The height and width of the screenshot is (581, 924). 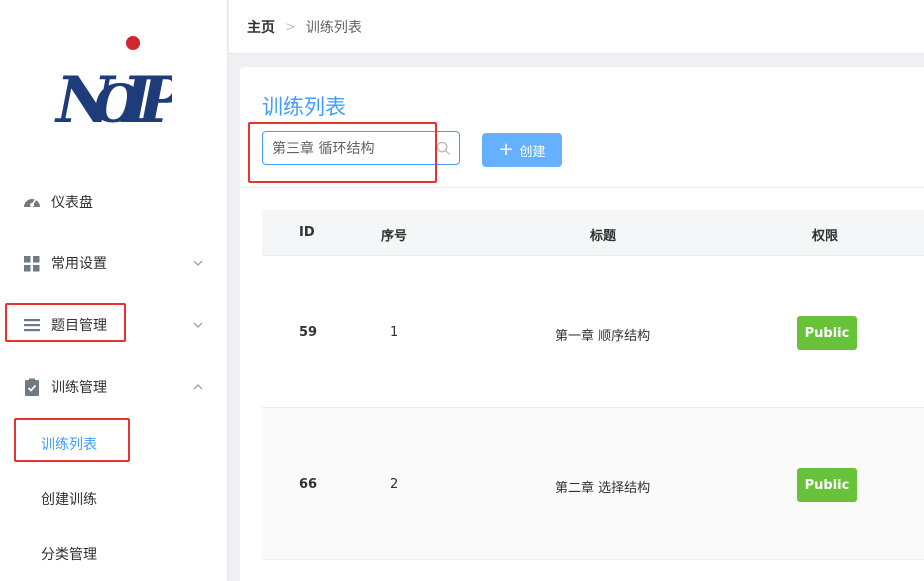 What do you see at coordinates (32, 202) in the screenshot?
I see `dashboard-icon` at bounding box center [32, 202].